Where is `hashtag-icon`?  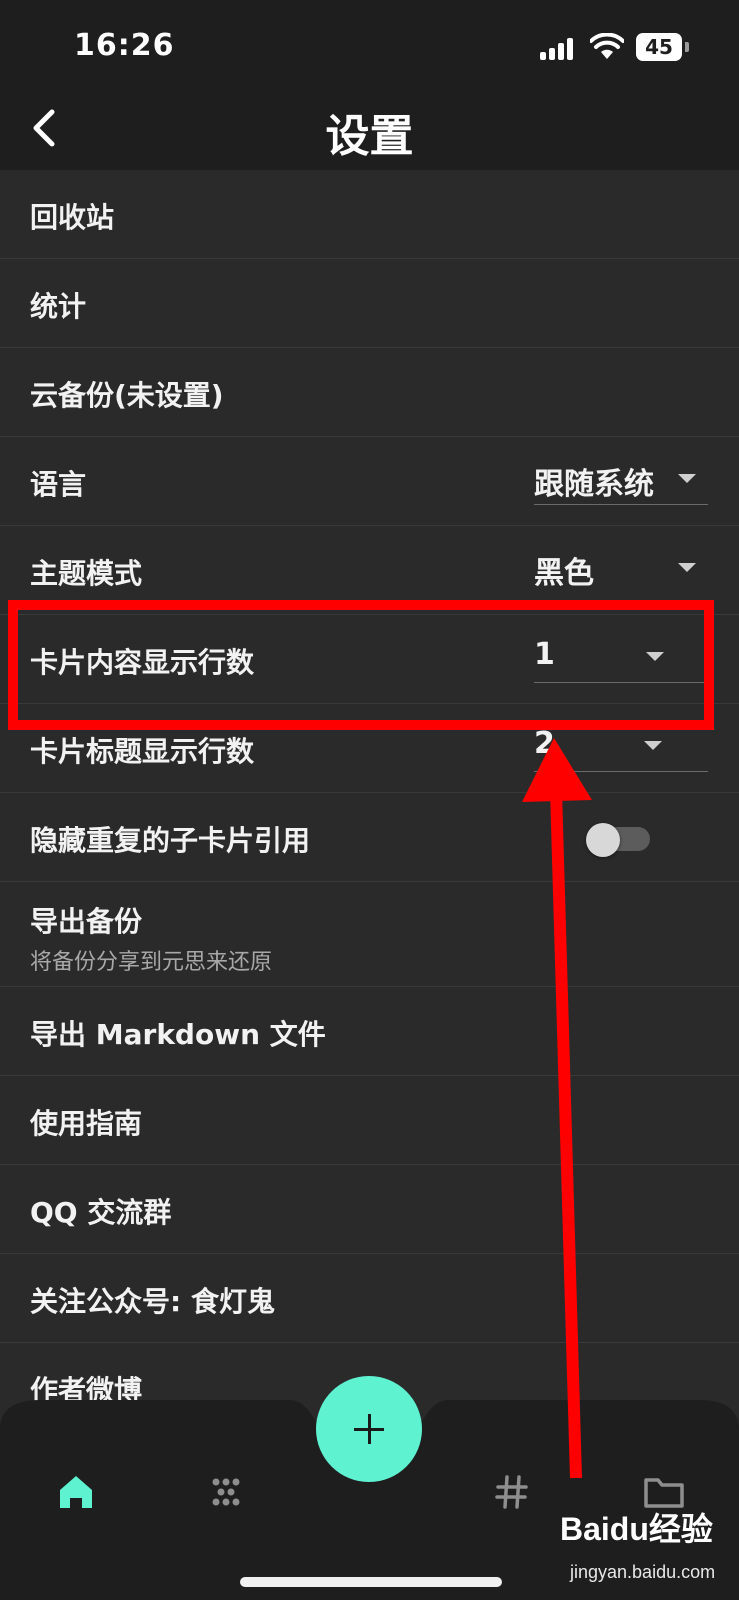 hashtag-icon is located at coordinates (512, 1492).